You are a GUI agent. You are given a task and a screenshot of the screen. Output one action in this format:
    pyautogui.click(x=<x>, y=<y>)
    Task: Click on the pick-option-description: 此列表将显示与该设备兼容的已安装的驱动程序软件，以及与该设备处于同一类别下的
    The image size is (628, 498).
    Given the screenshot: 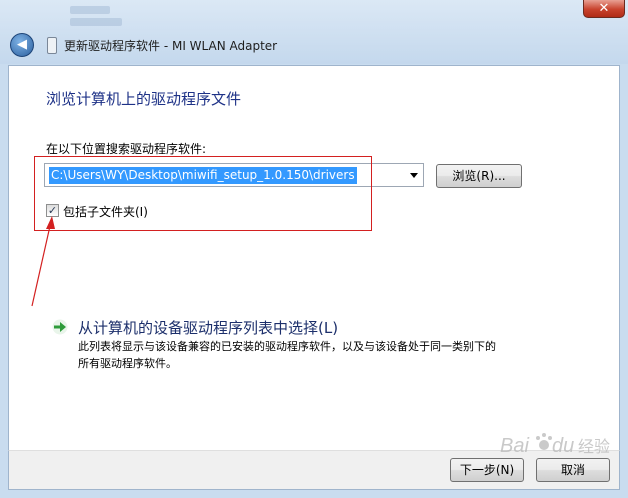 What is the action you would take?
    pyautogui.click(x=287, y=346)
    